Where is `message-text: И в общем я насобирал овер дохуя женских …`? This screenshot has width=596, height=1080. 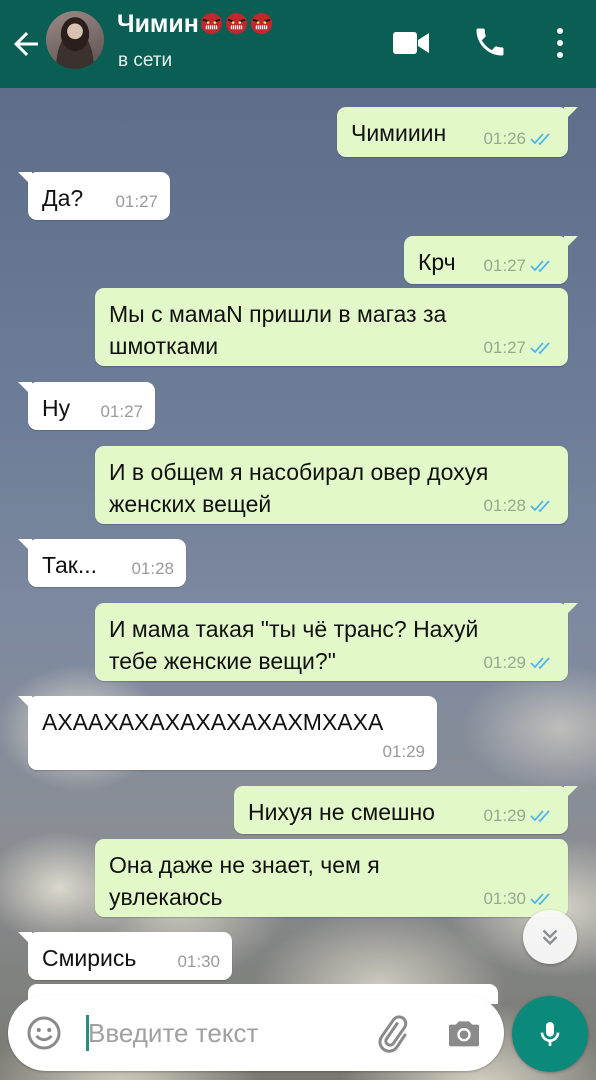
message-text: И в общем я насобирал овер дохуя женских … is located at coordinates (298, 488).